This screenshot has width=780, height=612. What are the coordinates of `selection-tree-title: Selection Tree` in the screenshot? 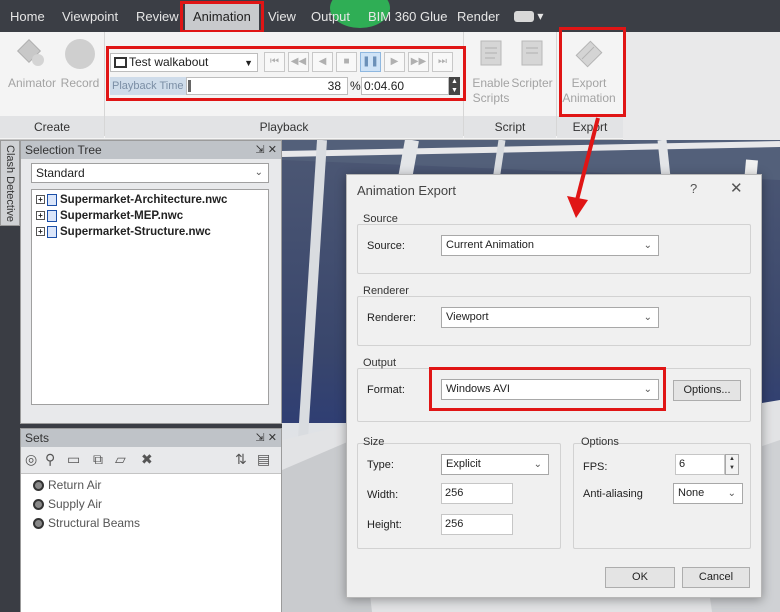 It's located at (63, 150).